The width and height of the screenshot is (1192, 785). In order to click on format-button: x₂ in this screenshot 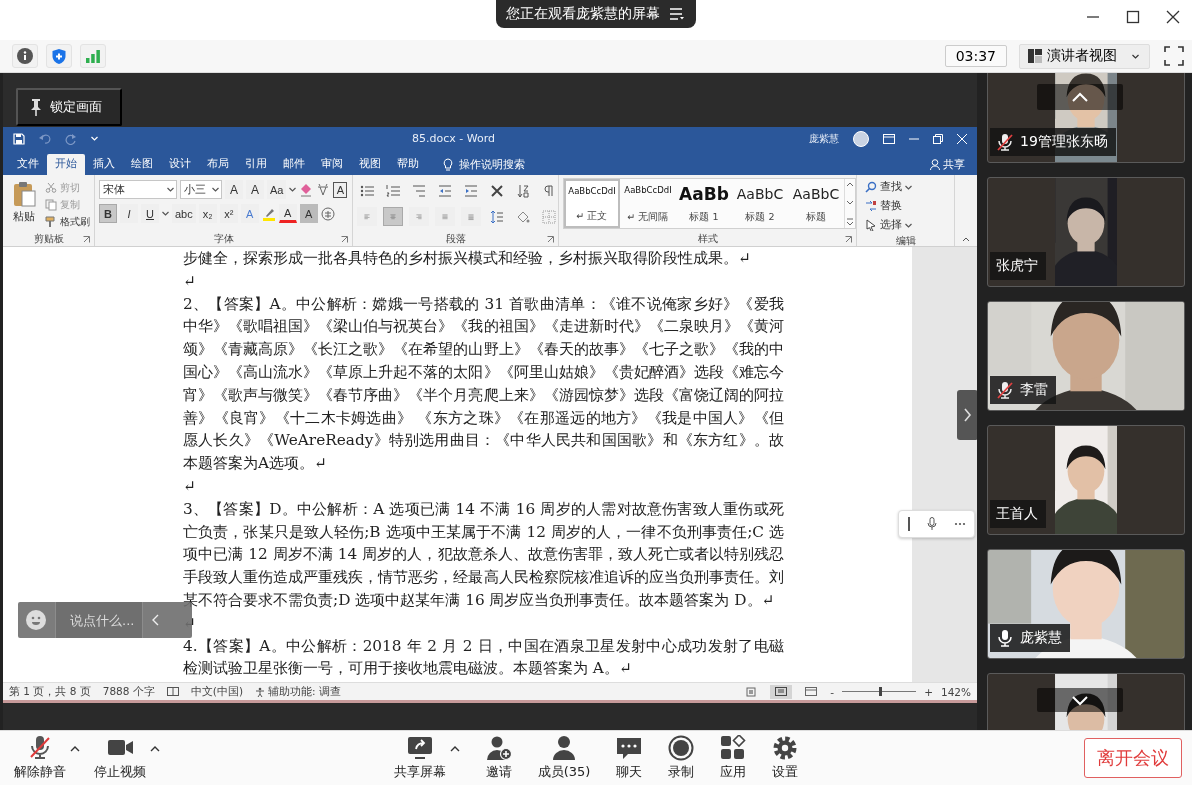, I will do `click(207, 213)`.